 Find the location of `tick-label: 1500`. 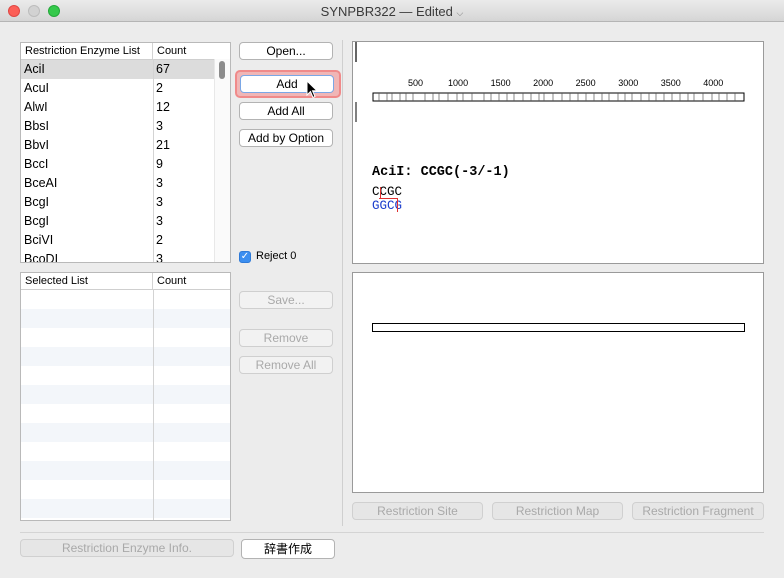

tick-label: 1500 is located at coordinates (501, 83).